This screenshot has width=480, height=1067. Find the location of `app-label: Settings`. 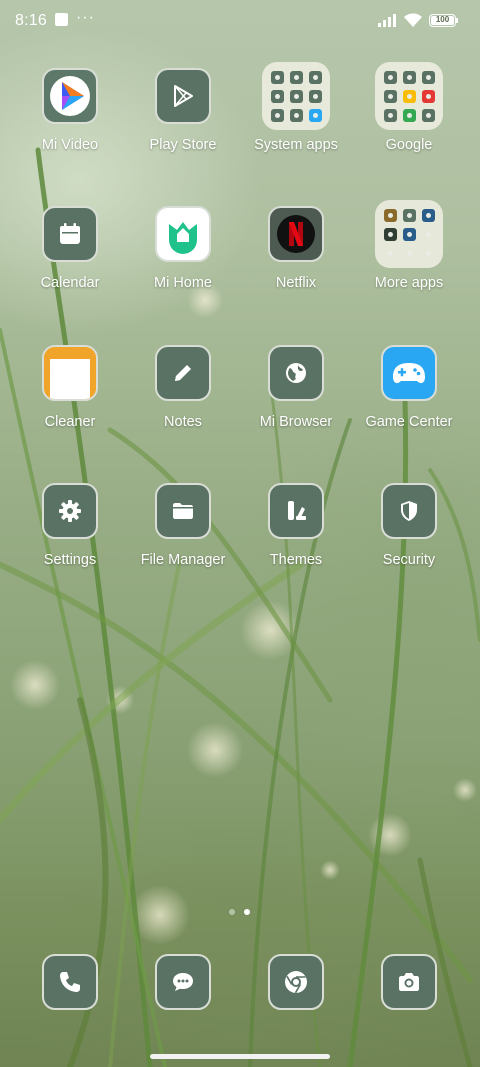

app-label: Settings is located at coordinates (70, 560).